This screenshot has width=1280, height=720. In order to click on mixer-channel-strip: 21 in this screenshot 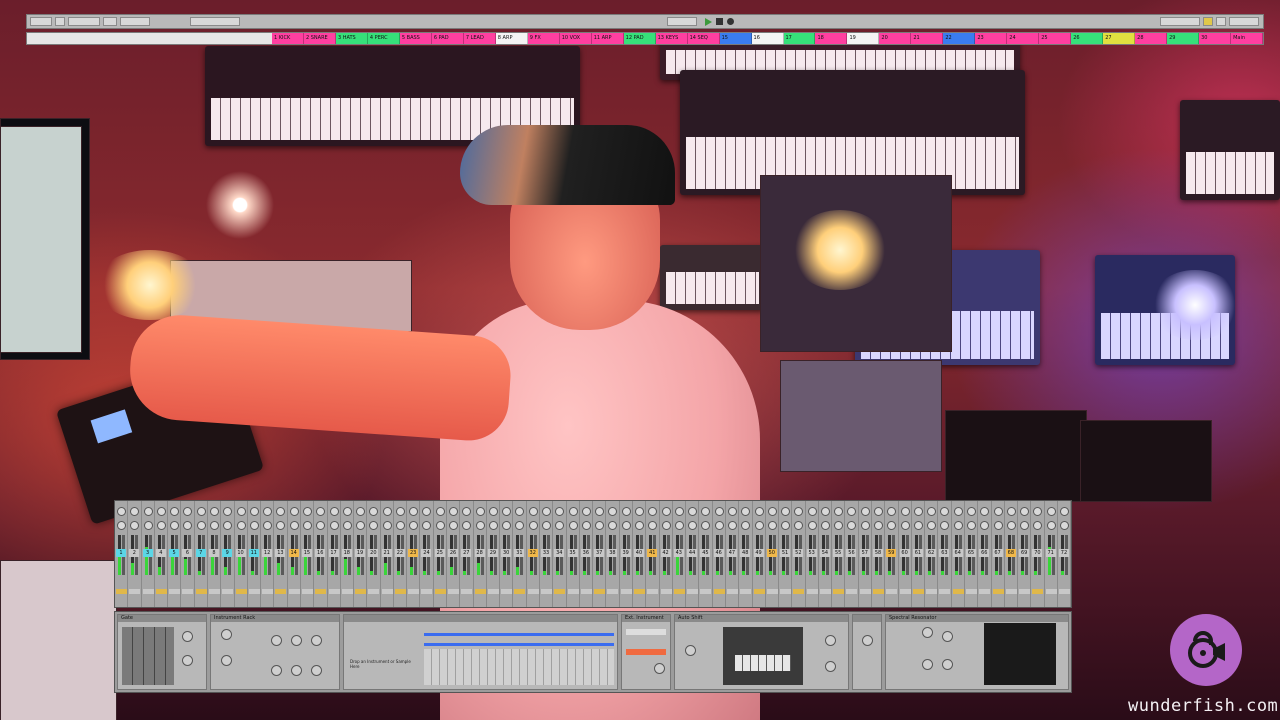, I will do `click(387, 554)`.